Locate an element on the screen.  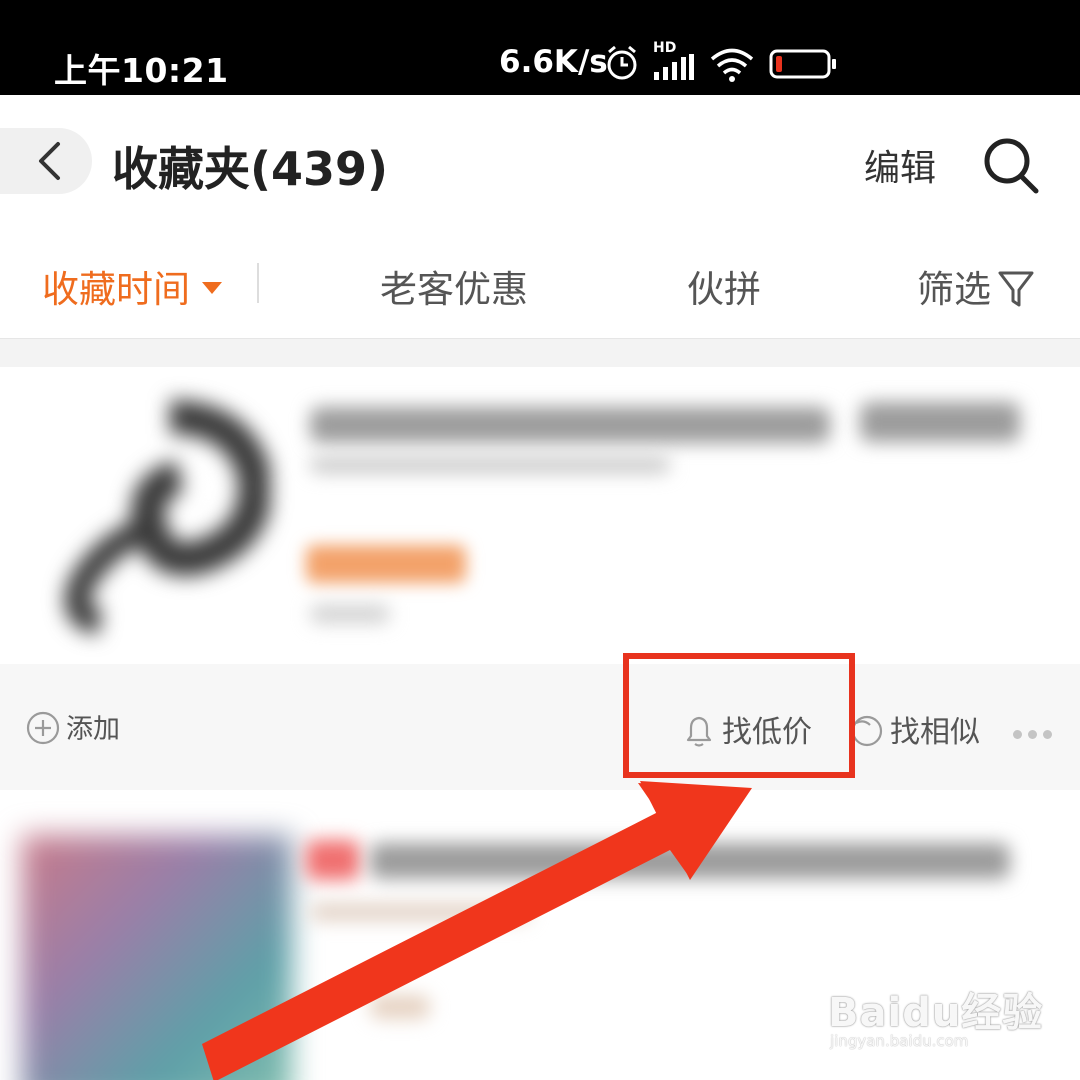
find-similar-button: 找相似 is located at coordinates (915, 729).